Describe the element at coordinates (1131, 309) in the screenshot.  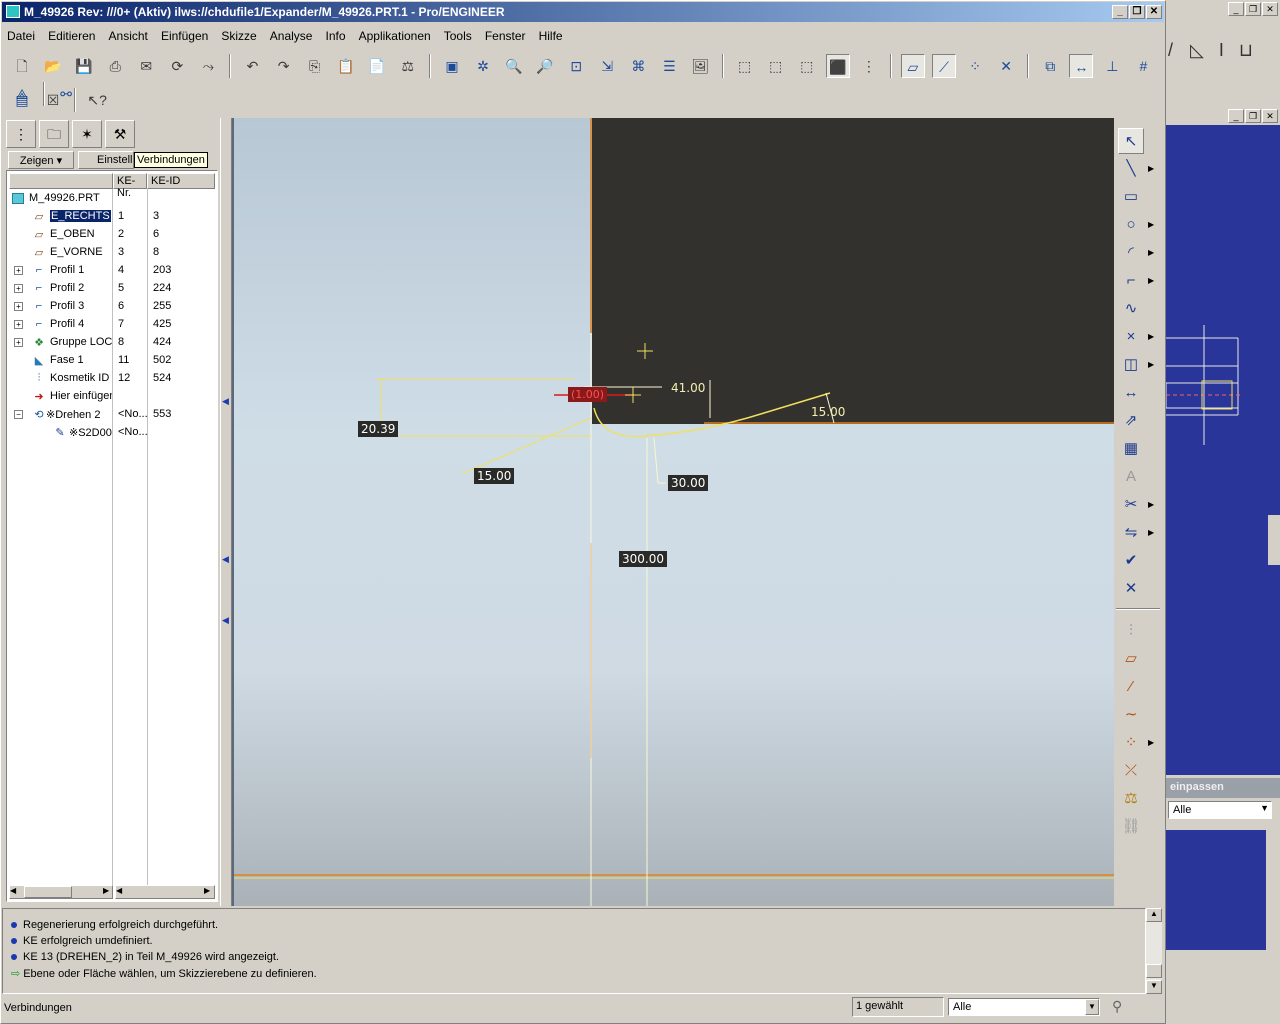
I see `spline-tool-icon: ∿` at that location.